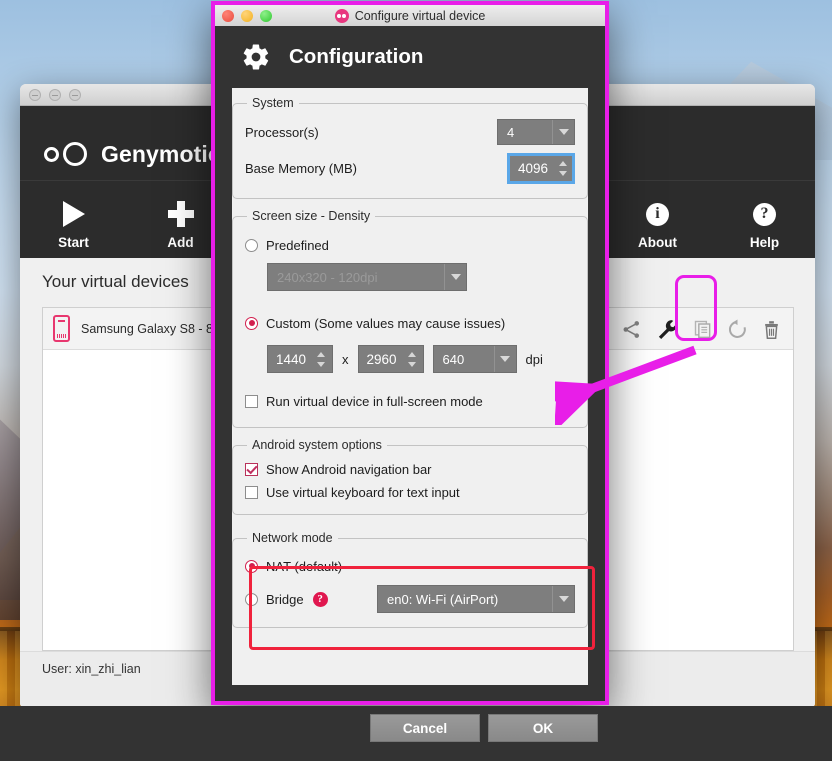 This screenshot has height=761, width=832. What do you see at coordinates (317, 445) in the screenshot?
I see `android-options-legend: Android system options` at bounding box center [317, 445].